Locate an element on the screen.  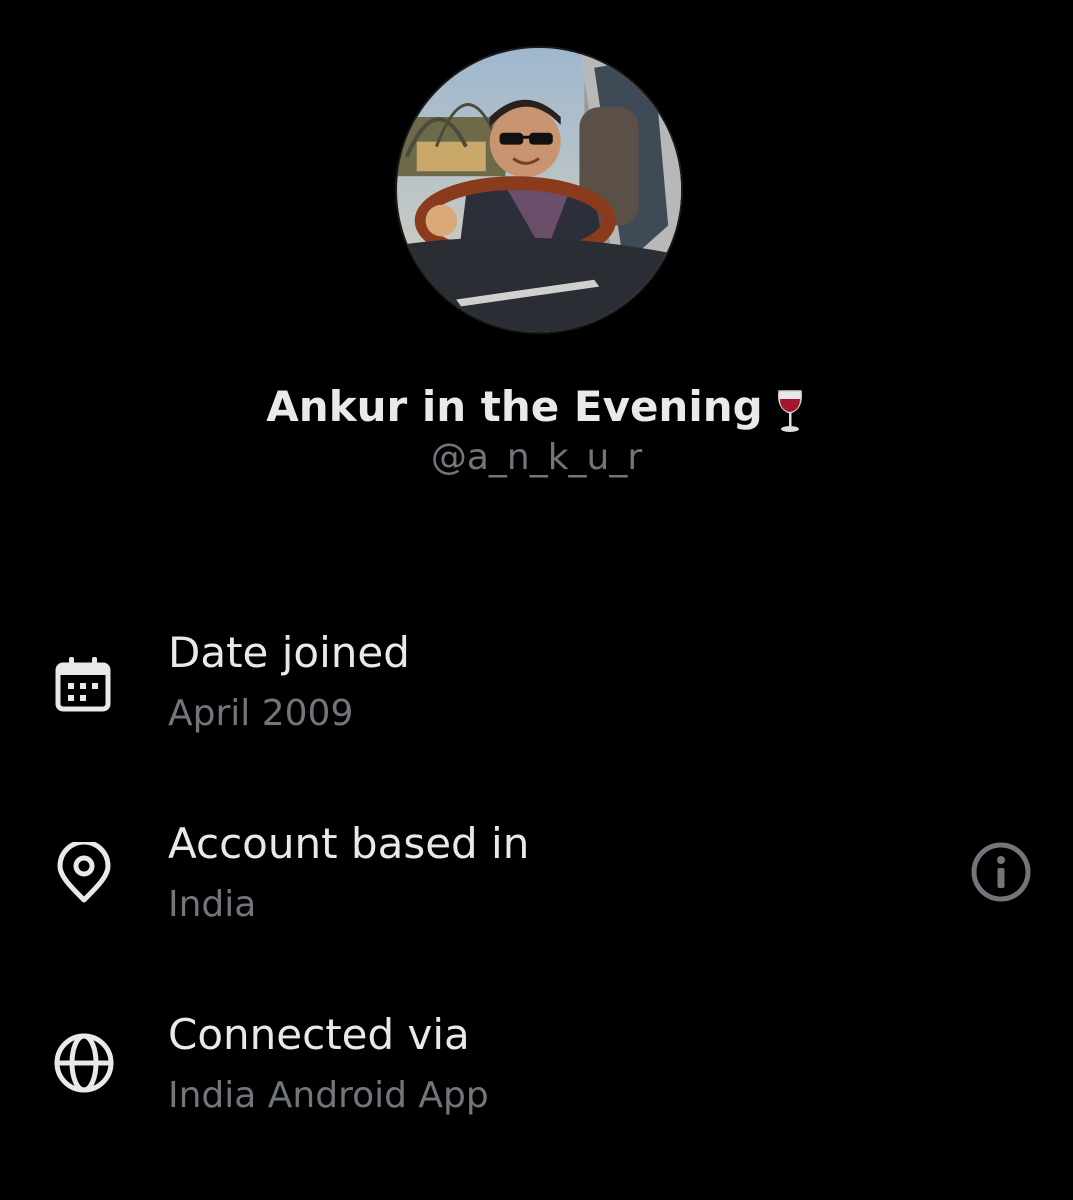
account-based-in-value: India is located at coordinates (212, 904).